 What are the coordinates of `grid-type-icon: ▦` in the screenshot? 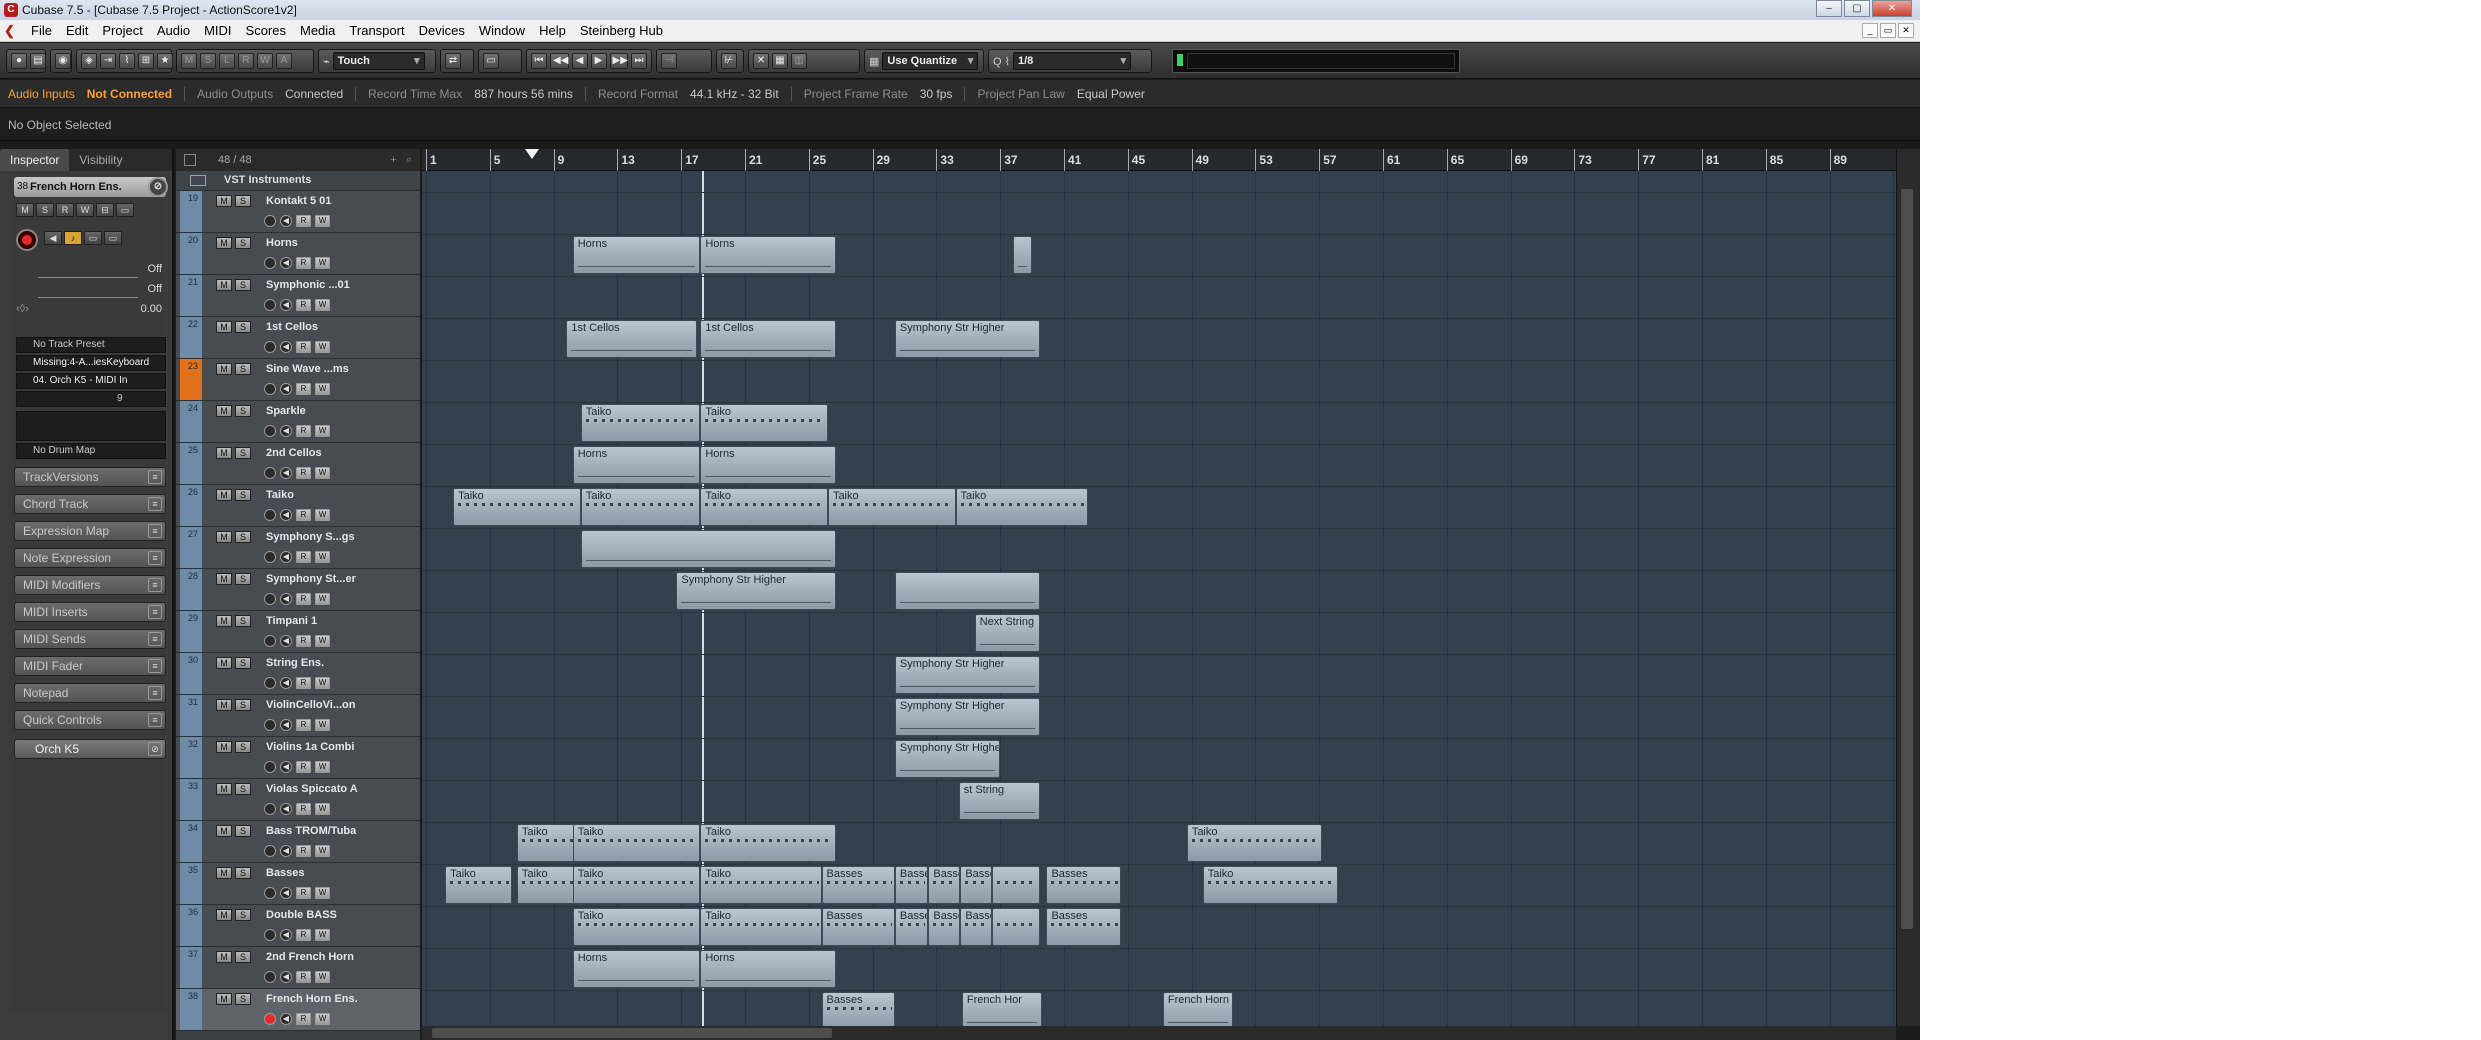 It's located at (780, 61).